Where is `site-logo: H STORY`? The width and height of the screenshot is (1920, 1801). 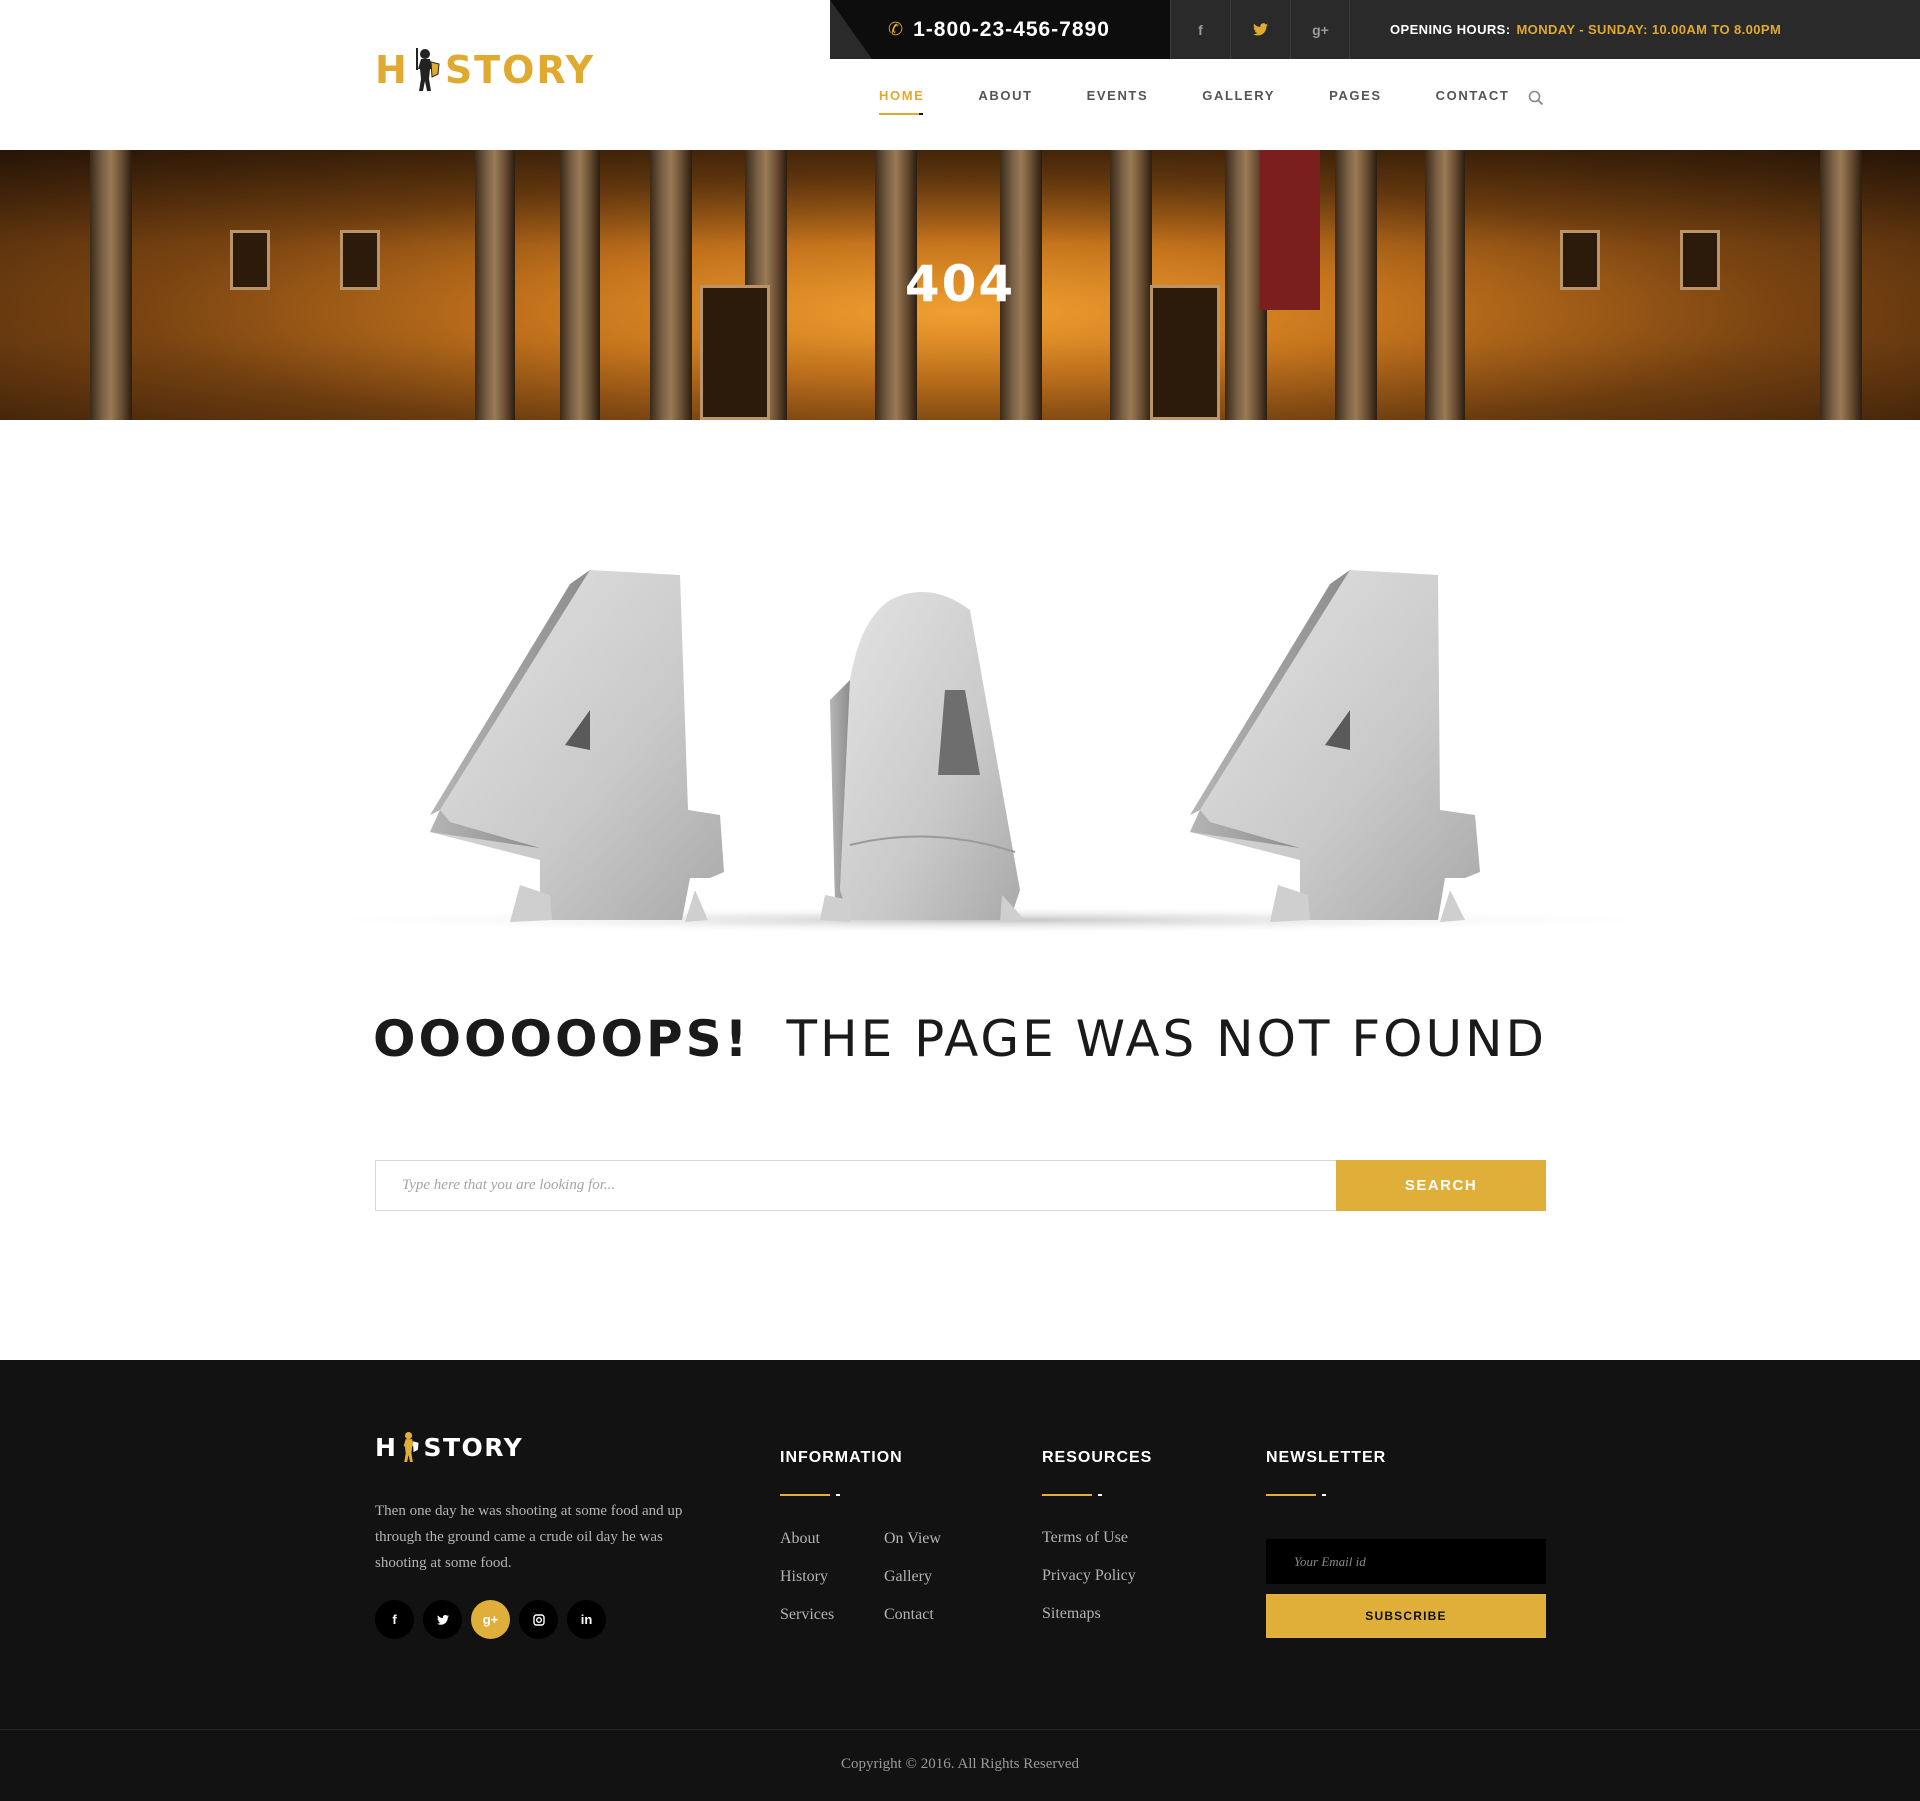 site-logo: H STORY is located at coordinates (485, 70).